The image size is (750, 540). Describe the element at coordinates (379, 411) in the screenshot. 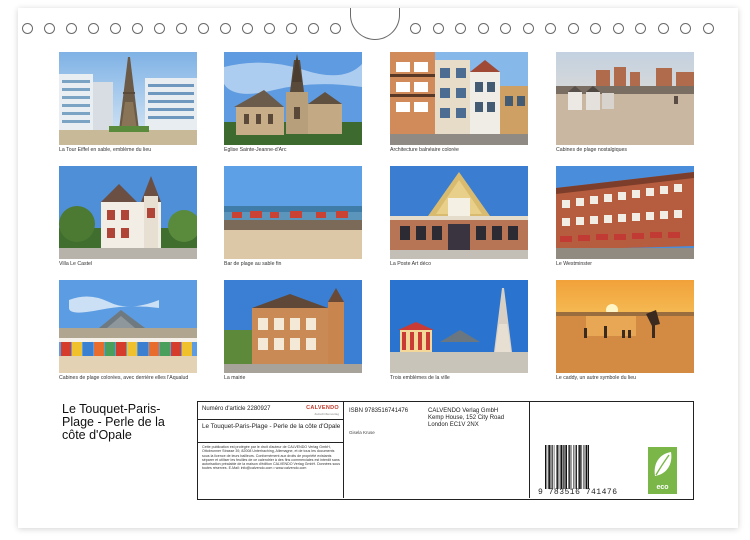

I see `isbn: ISBN 9783516741476` at that location.